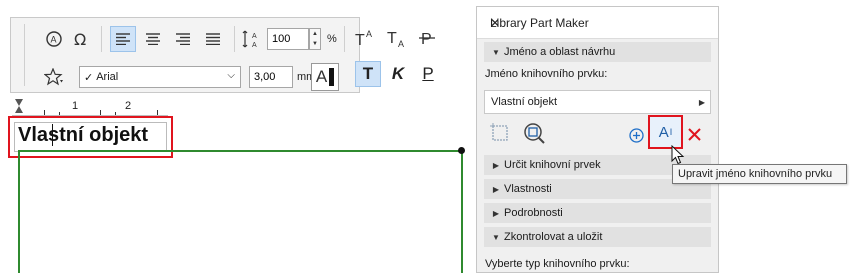 Image resolution: width=850 pixels, height=273 pixels. What do you see at coordinates (553, 237) in the screenshot?
I see `section-label: Zkontrolovat a uložit` at bounding box center [553, 237].